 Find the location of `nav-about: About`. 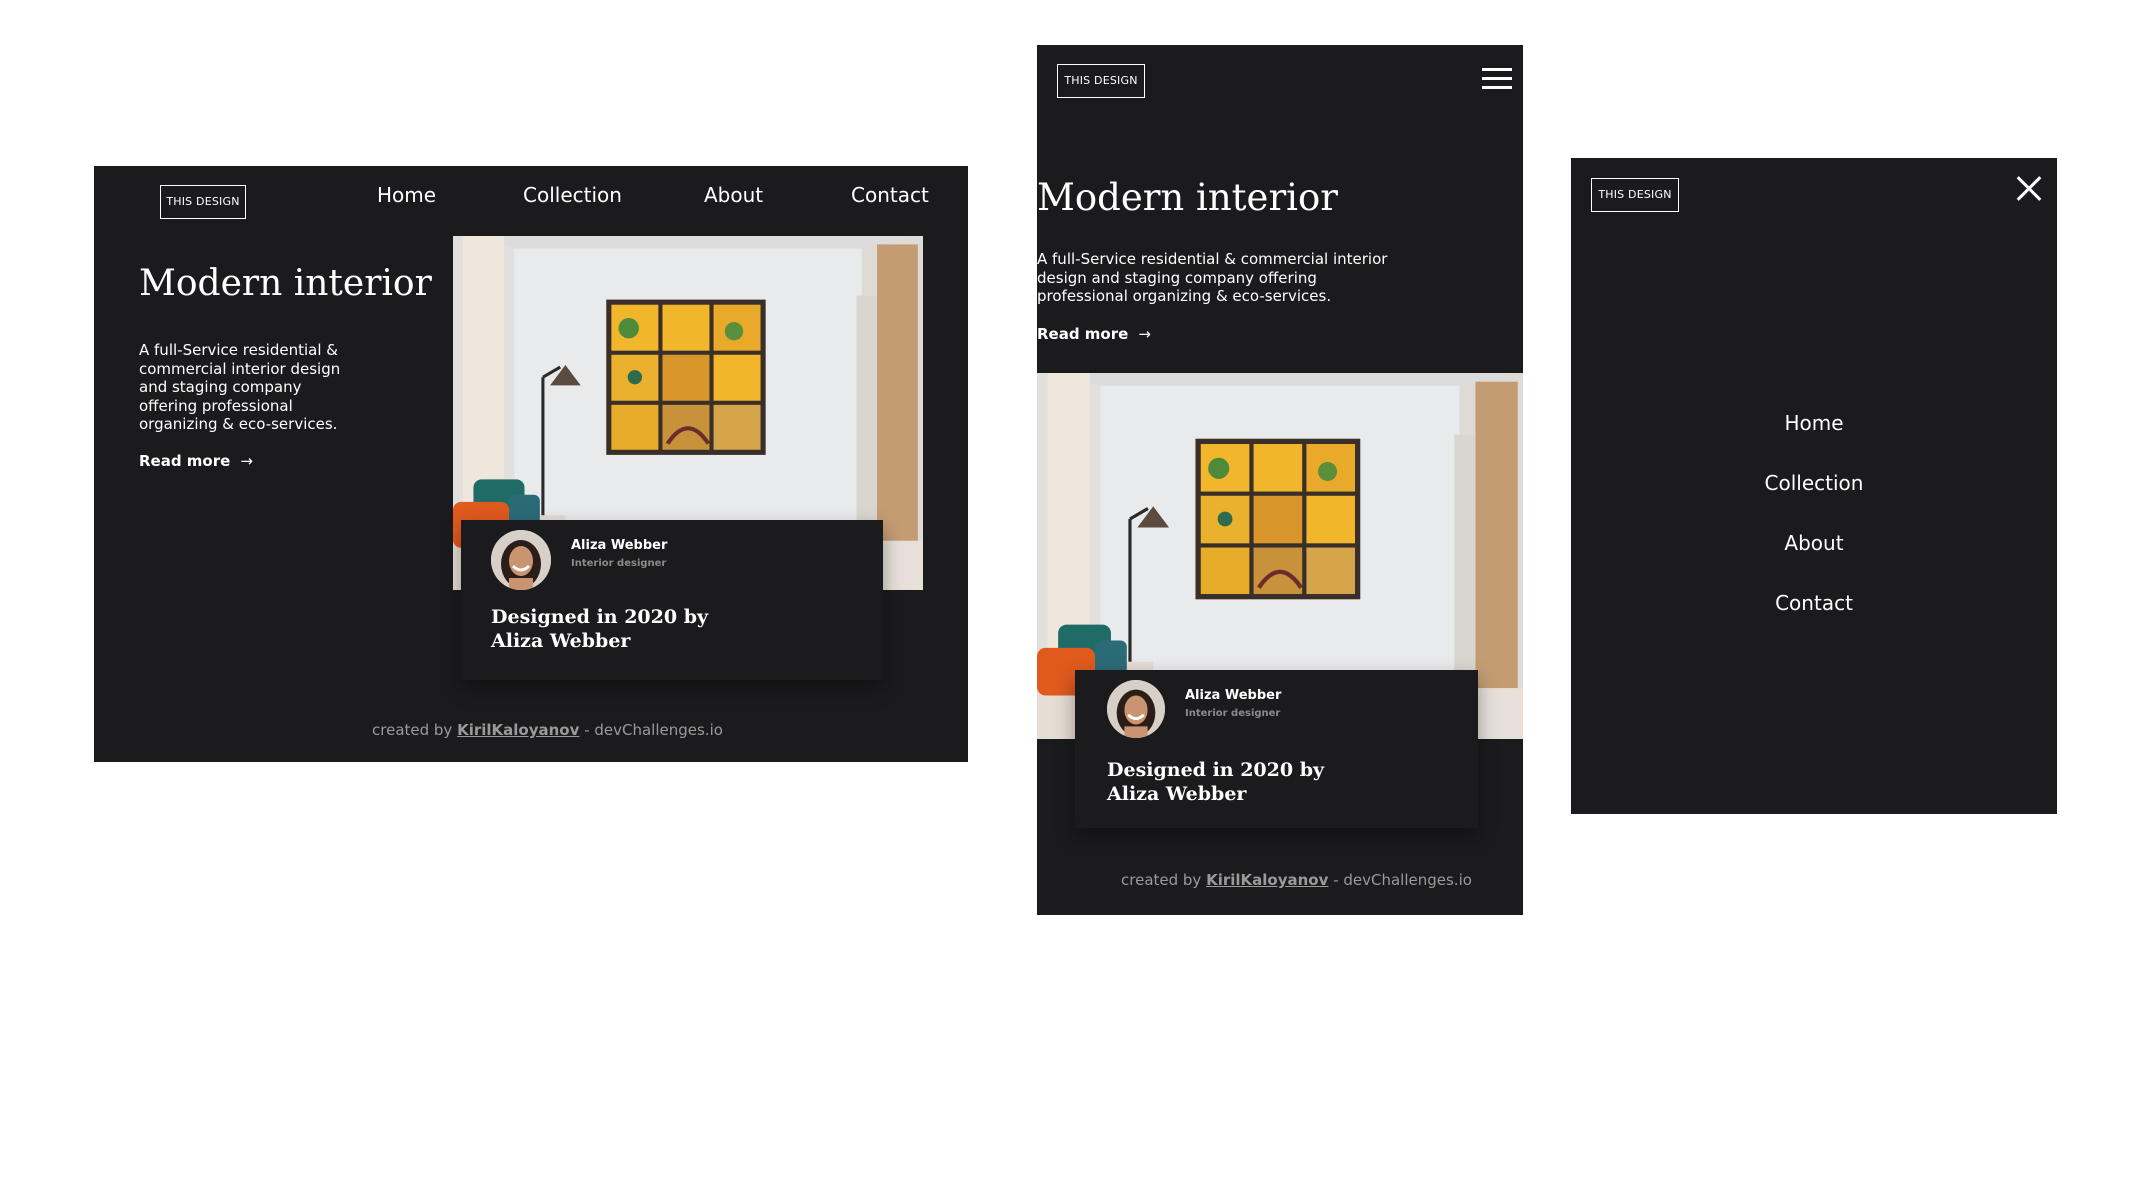

nav-about: About is located at coordinates (733, 195).